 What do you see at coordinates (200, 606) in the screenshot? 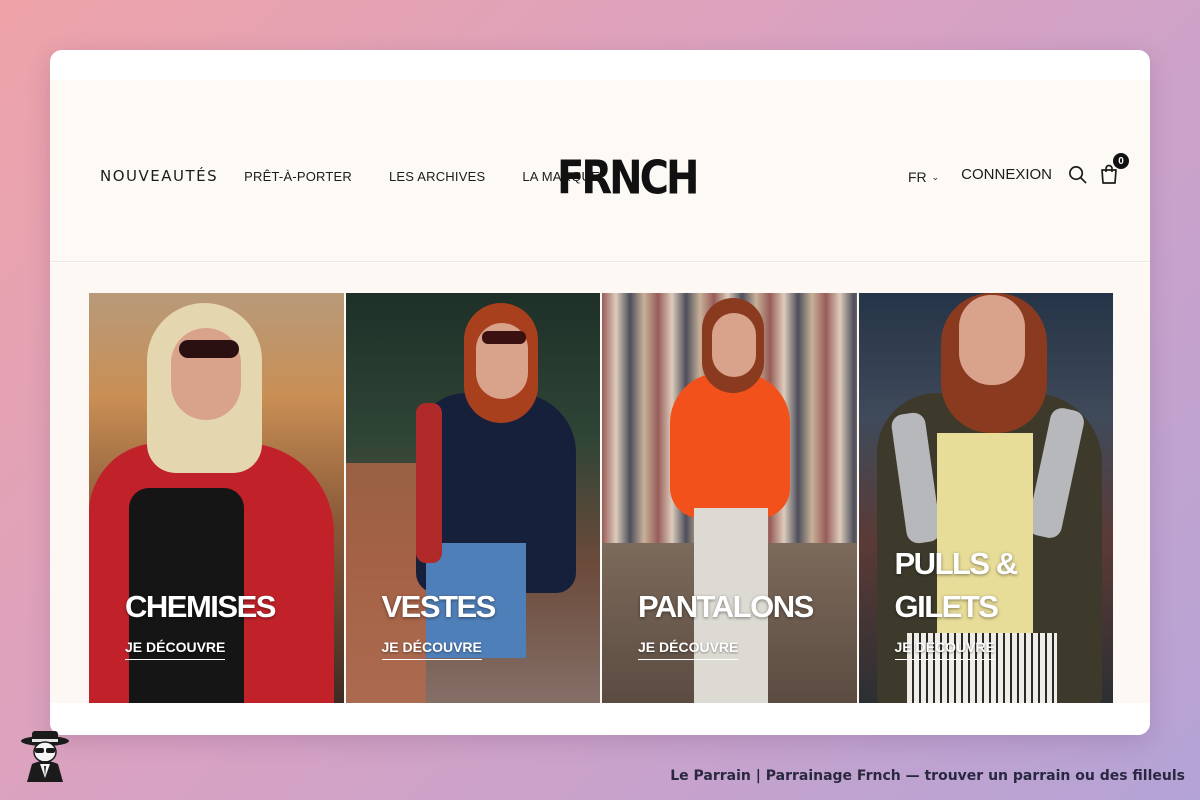
I see `category-title: CHEMISES` at bounding box center [200, 606].